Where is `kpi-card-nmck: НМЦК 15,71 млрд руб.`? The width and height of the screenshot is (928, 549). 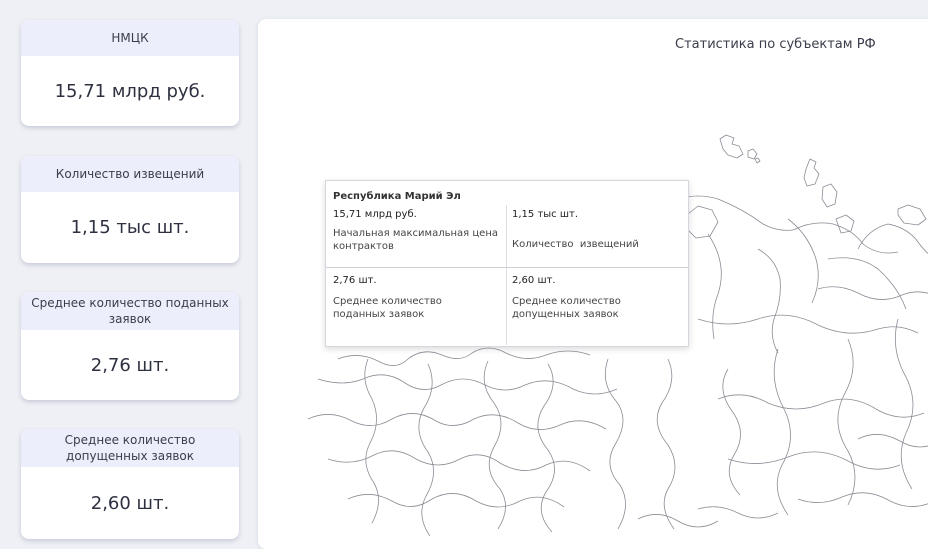
kpi-card-nmck: НМЦК 15,71 млрд руб. is located at coordinates (130, 73).